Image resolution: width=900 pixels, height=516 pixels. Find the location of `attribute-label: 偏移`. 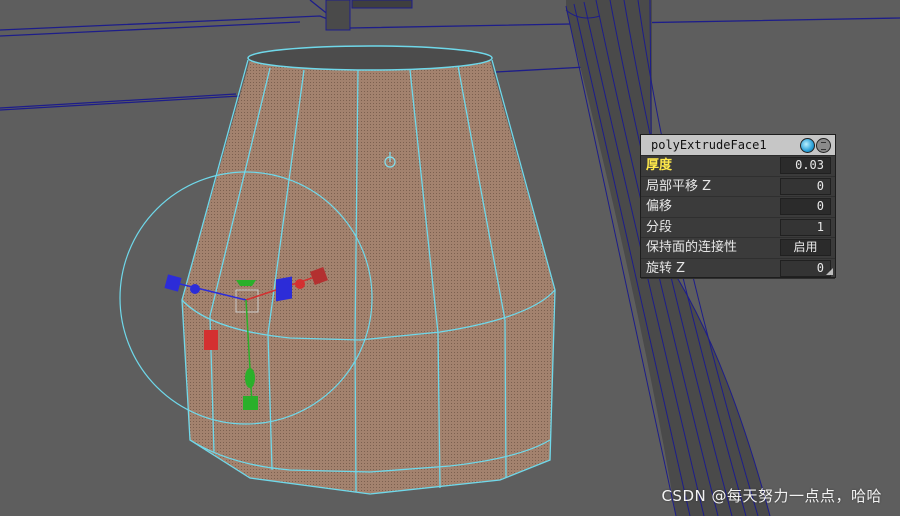

attribute-label: 偏移 is located at coordinates (659, 206).